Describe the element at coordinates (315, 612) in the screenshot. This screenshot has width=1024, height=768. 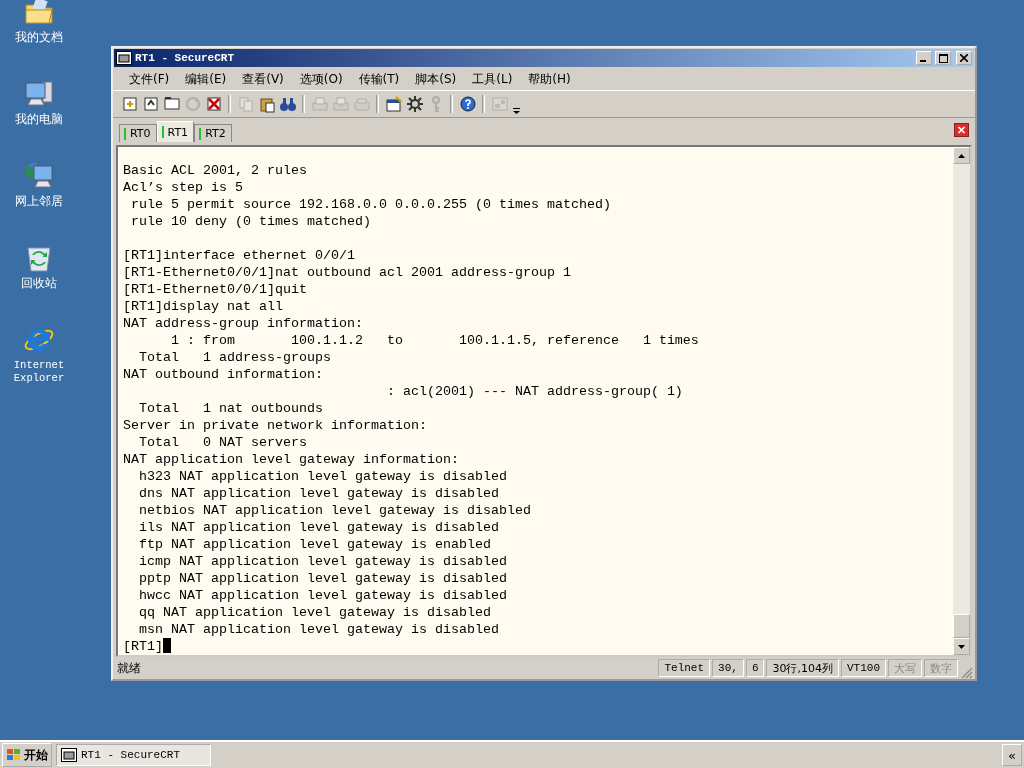
I see `terminal-line: qq NAT application level gateway is disabled` at that location.